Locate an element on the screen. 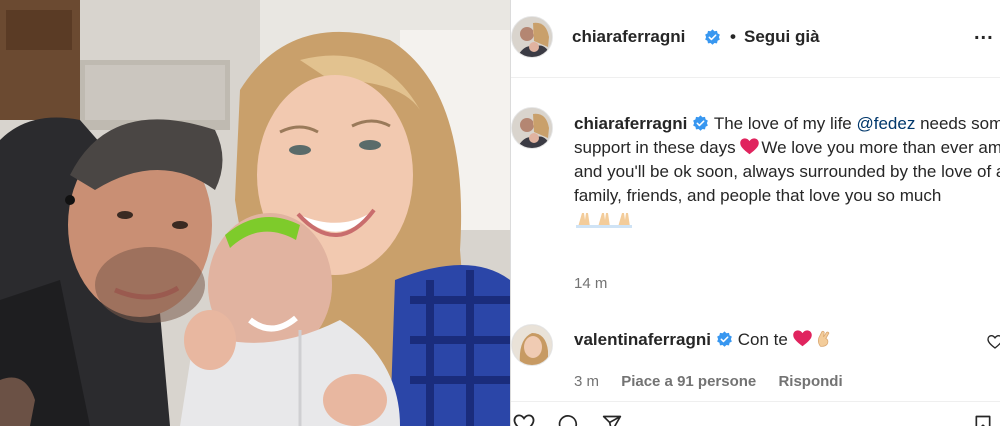 The height and width of the screenshot is (426, 1000). comment-meta: 3 m Piace a 91 persone Rispondi is located at coordinates (717, 381).